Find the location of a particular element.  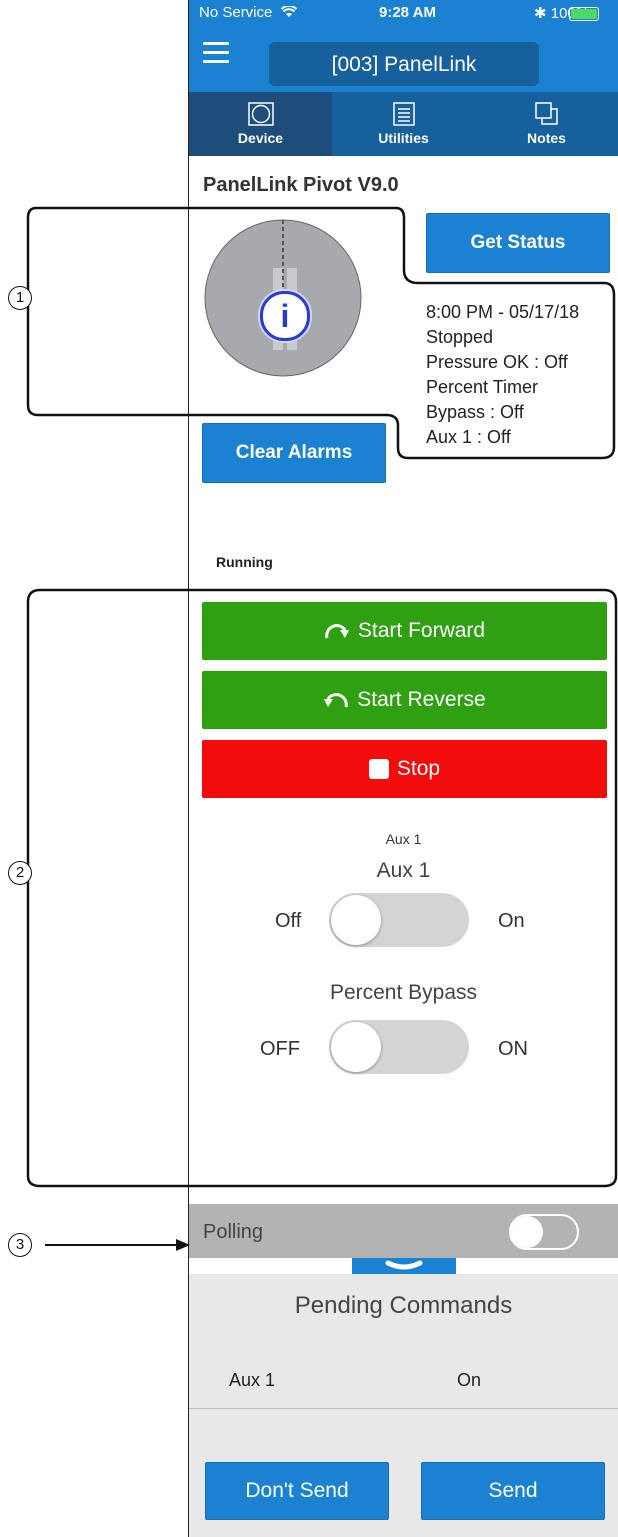

aux1-title: Aux 1 is located at coordinates (403, 870).